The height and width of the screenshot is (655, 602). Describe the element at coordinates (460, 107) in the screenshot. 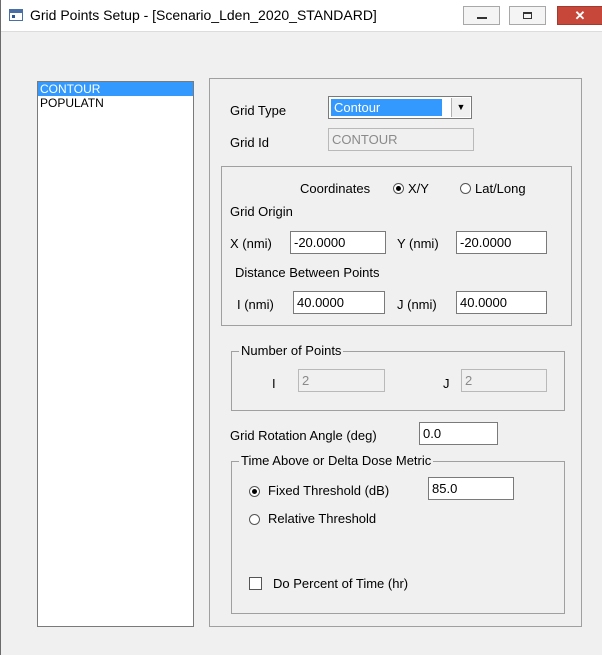

I see `chevron-down-icon: ▼` at that location.